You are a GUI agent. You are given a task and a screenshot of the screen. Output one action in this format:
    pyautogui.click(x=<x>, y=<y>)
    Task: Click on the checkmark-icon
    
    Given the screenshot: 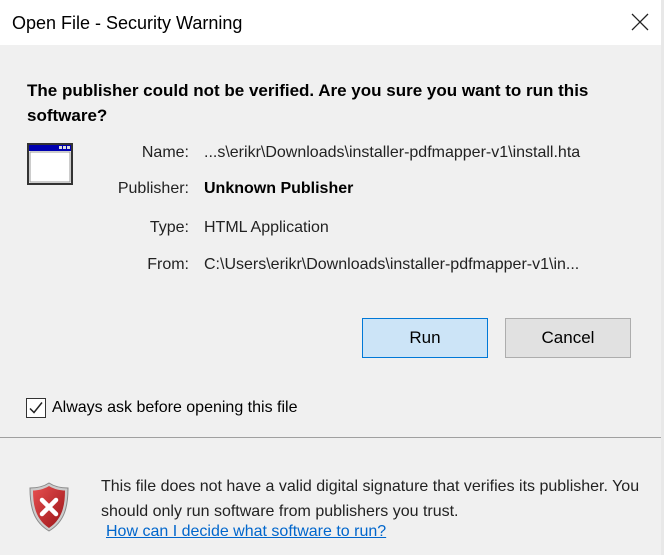 What is the action you would take?
    pyautogui.click(x=36, y=408)
    